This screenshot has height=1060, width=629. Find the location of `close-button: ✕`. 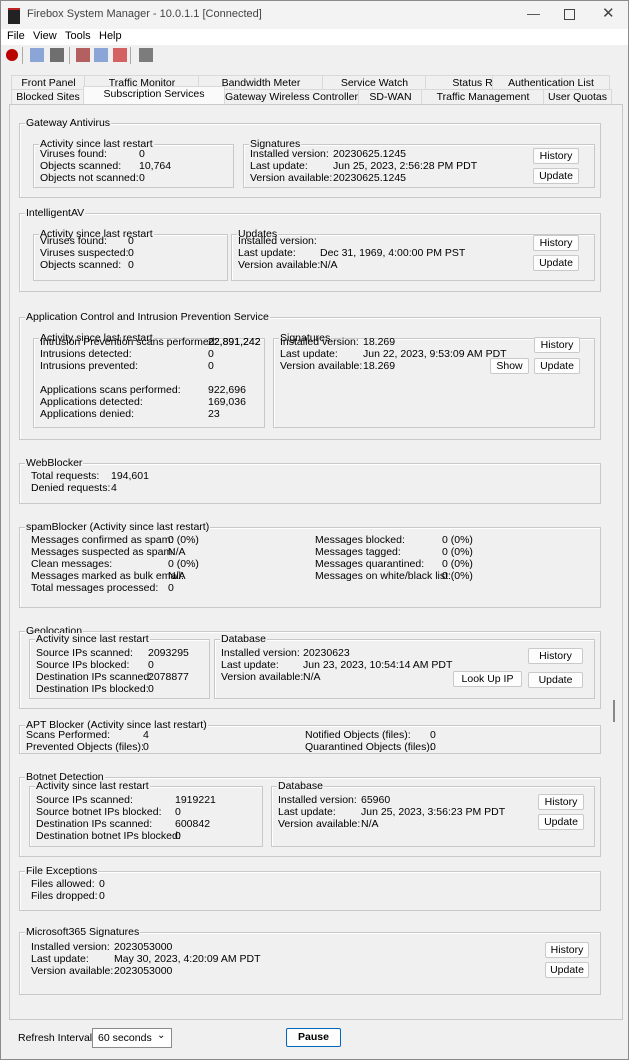

close-button: ✕ is located at coordinates (608, 13).